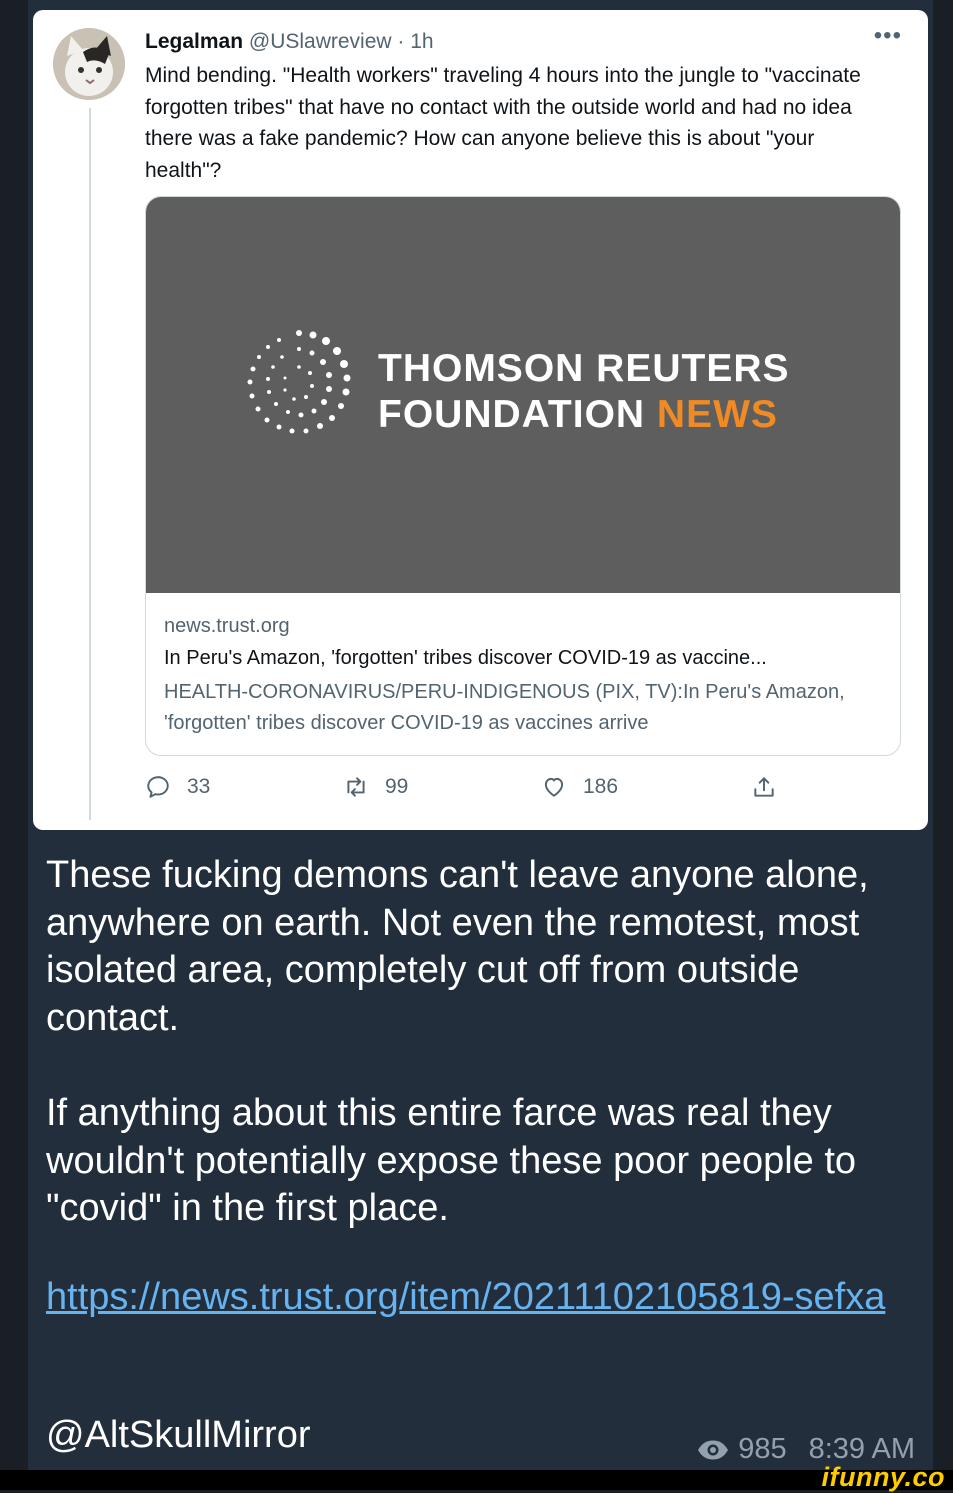  What do you see at coordinates (883, 1477) in the screenshot?
I see `ifunny-watermark: ifunny.co` at bounding box center [883, 1477].